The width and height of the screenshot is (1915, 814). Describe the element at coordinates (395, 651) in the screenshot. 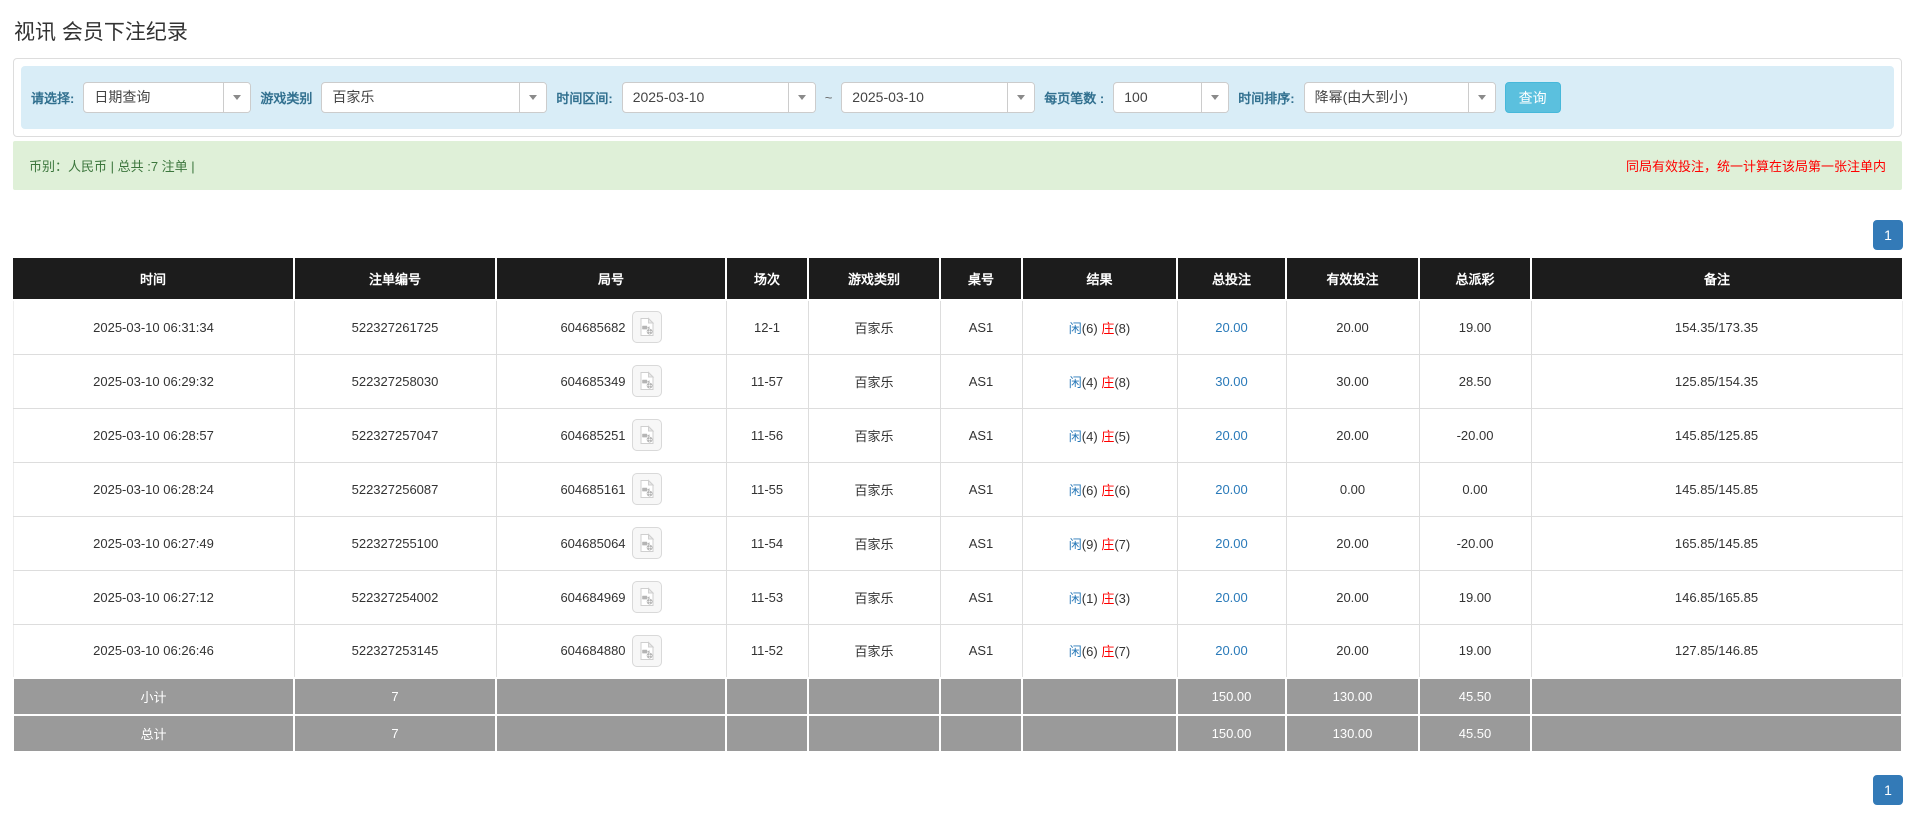

I see `cell-bet-id: 522327253145` at that location.